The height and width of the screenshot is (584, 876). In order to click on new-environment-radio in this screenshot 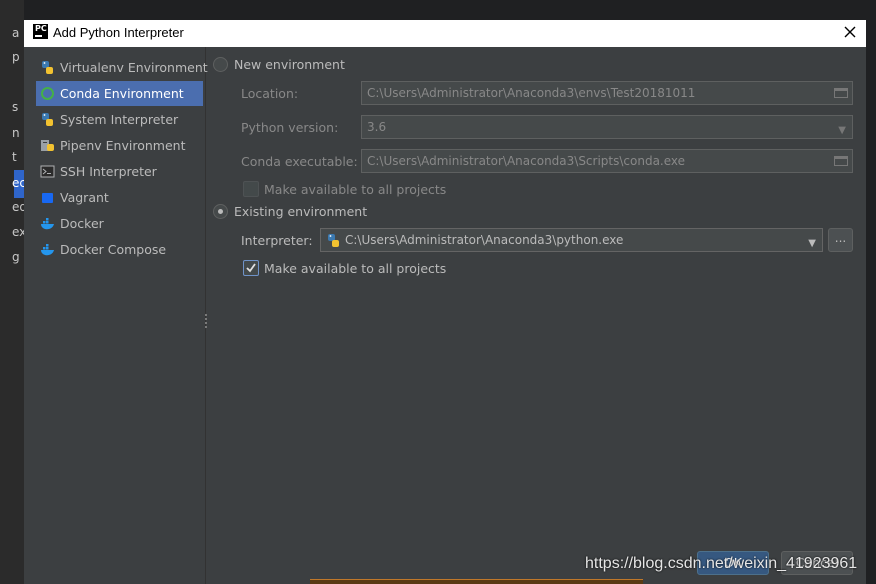, I will do `click(220, 64)`.